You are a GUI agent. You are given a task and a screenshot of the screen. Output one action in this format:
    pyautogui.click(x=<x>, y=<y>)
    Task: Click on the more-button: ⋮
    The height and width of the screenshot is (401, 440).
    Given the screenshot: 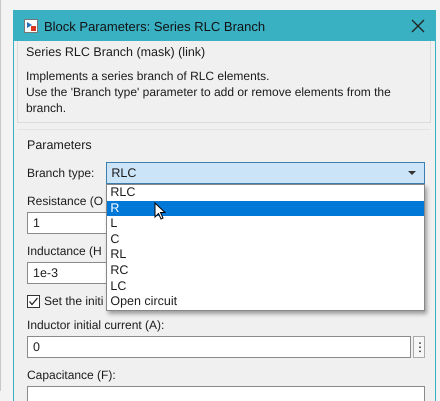 What is the action you would take?
    pyautogui.click(x=419, y=347)
    